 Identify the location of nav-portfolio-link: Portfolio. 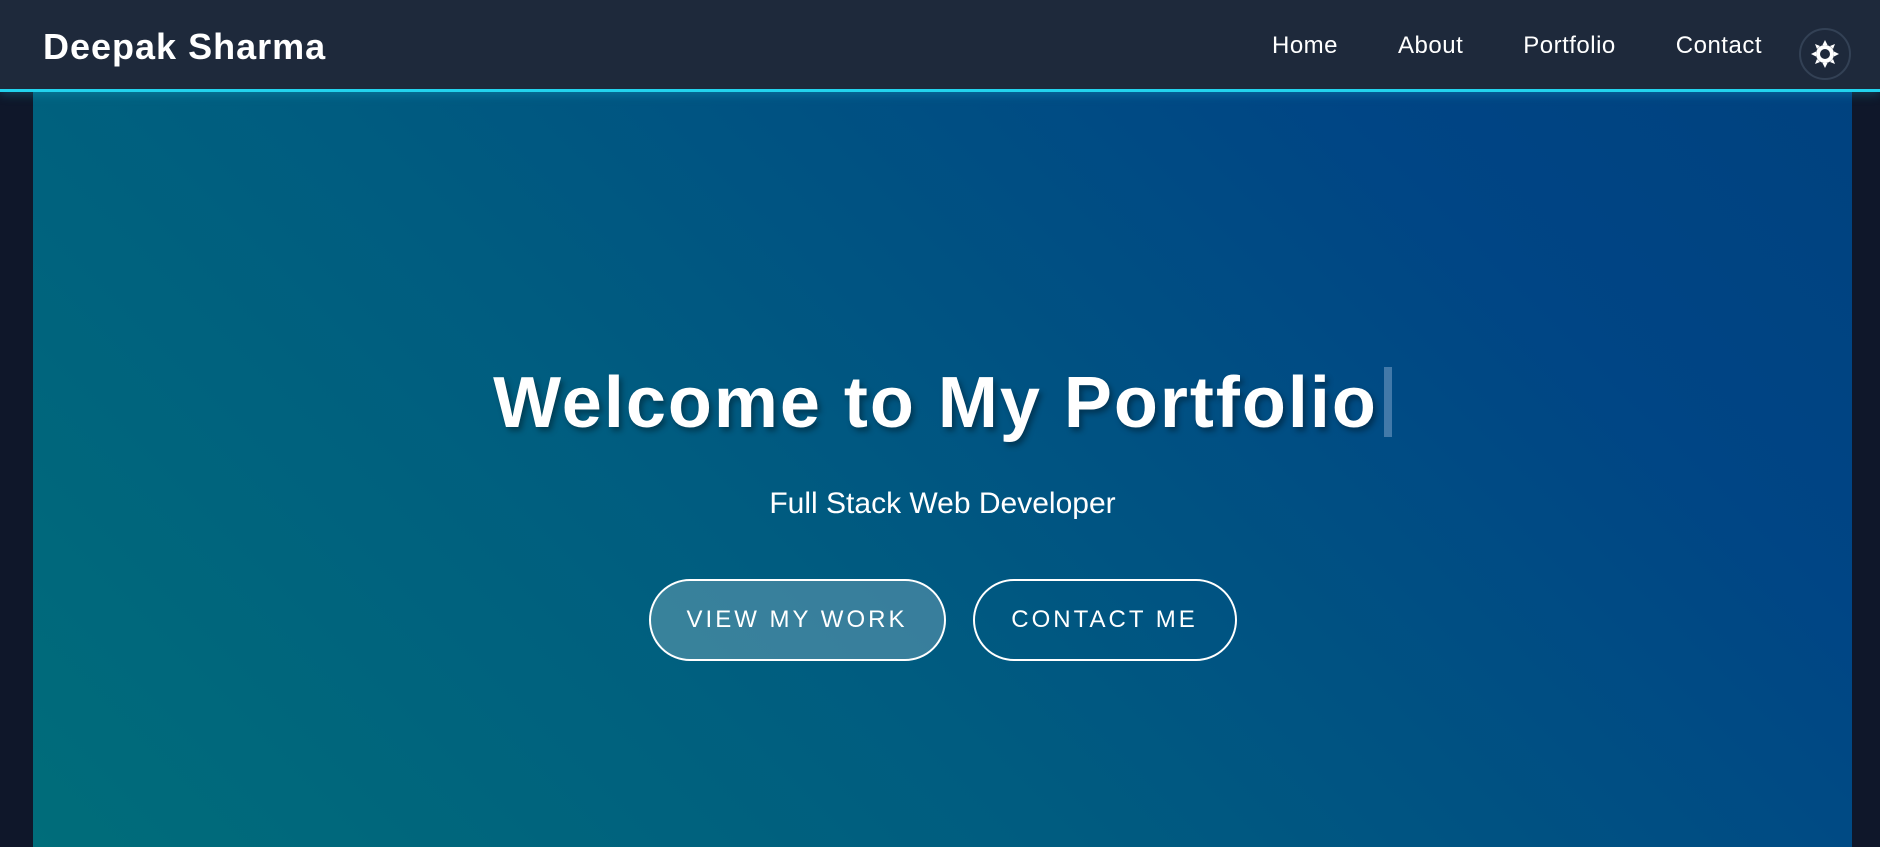
(1569, 46).